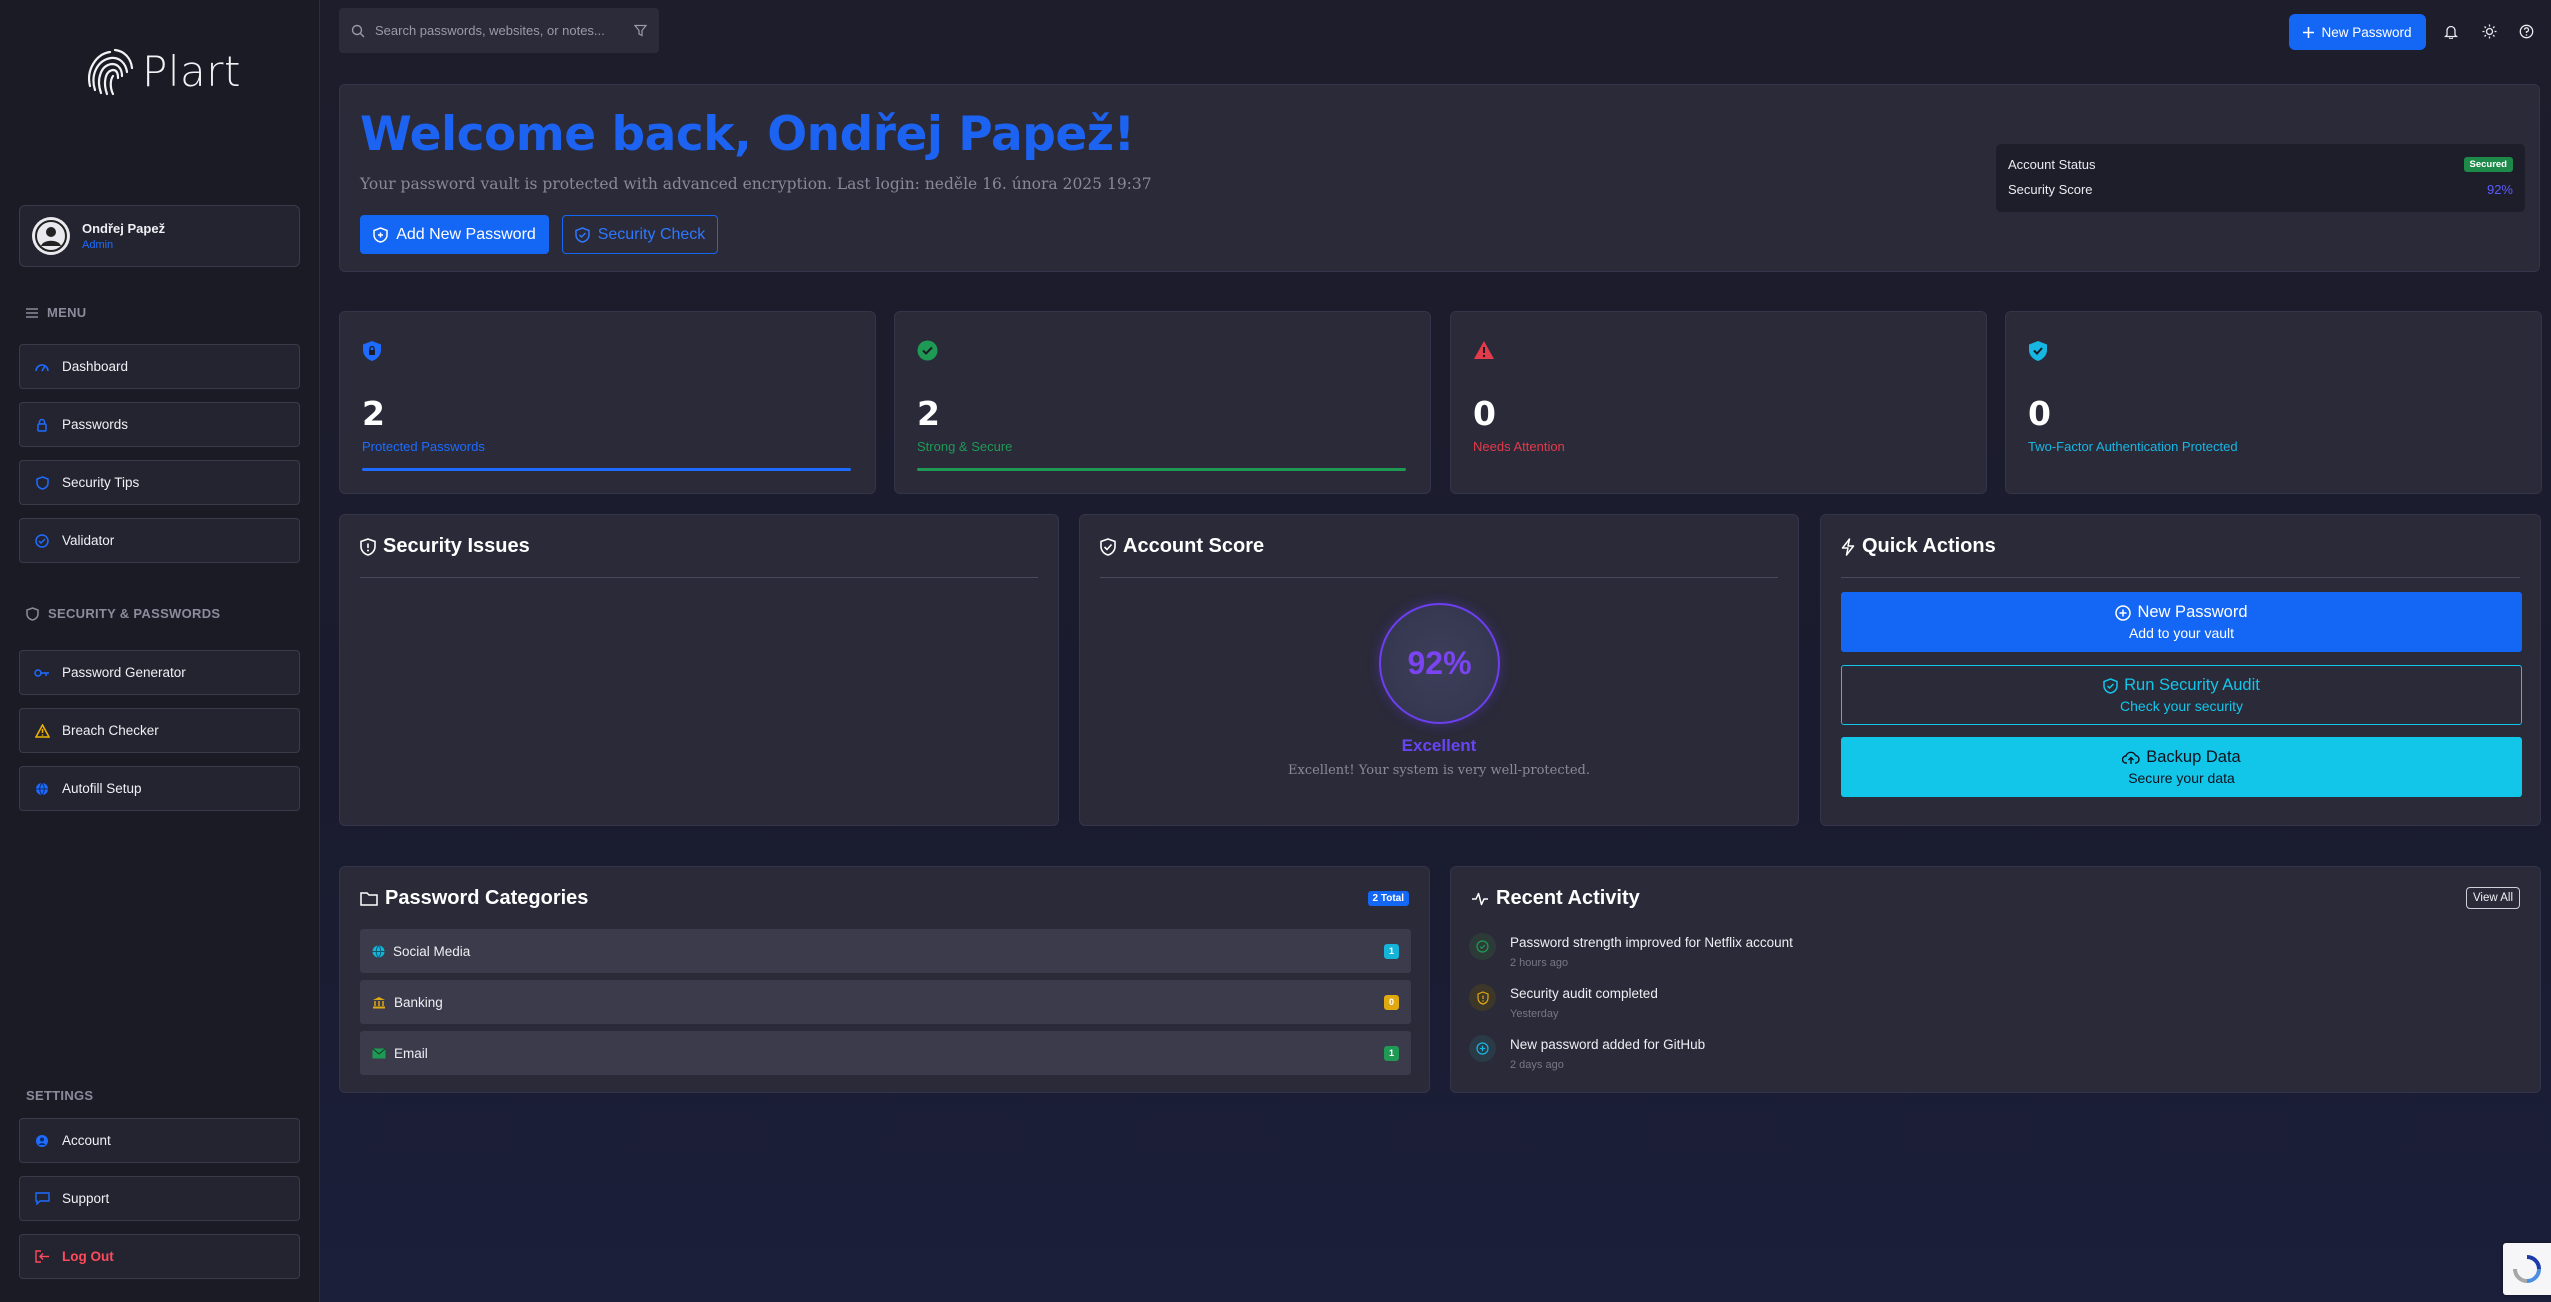 The height and width of the screenshot is (1302, 2551). I want to click on user-avatar-icon, so click(51, 236).